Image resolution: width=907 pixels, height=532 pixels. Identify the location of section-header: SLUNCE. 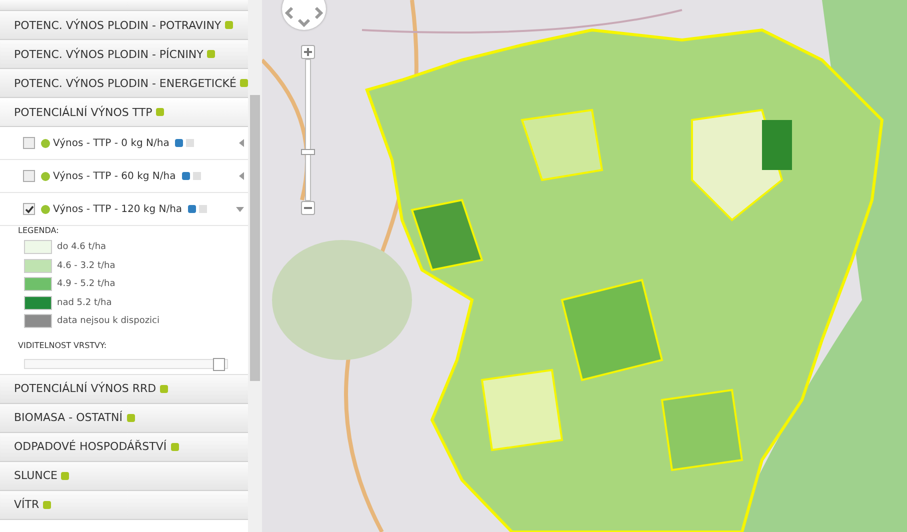
(124, 476).